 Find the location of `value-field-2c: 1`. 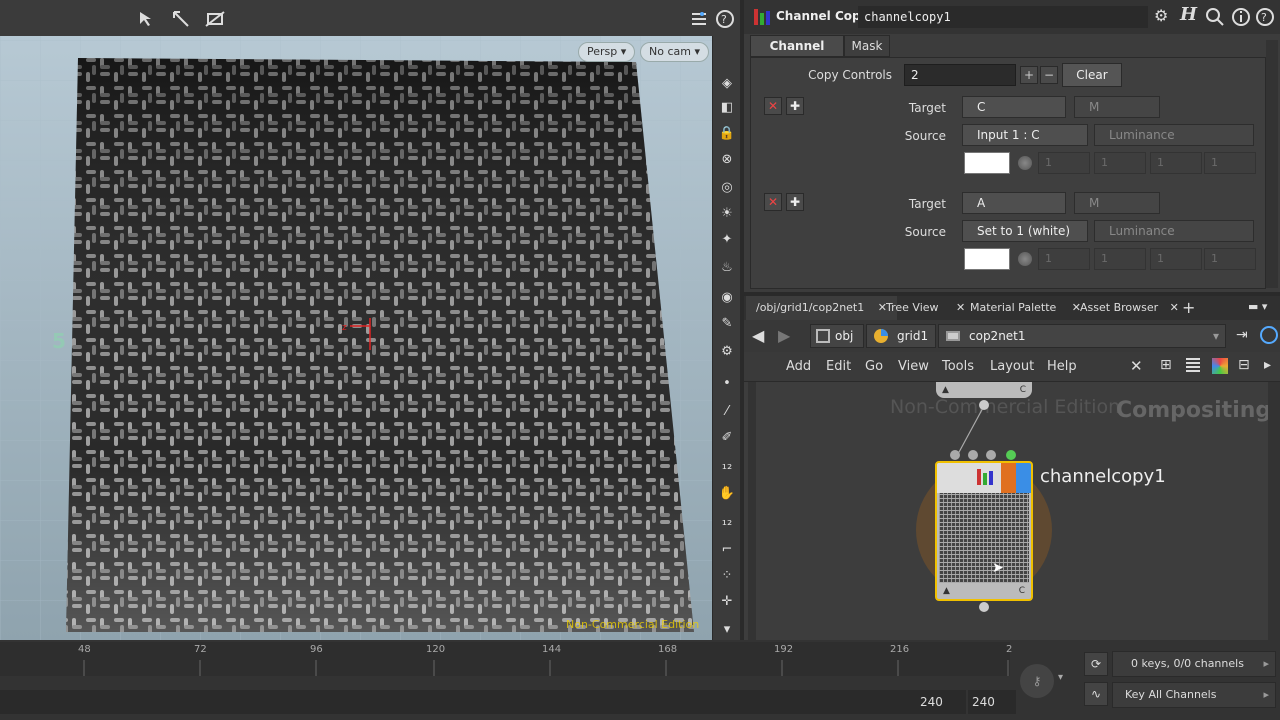

value-field-2c: 1 is located at coordinates (1176, 259).